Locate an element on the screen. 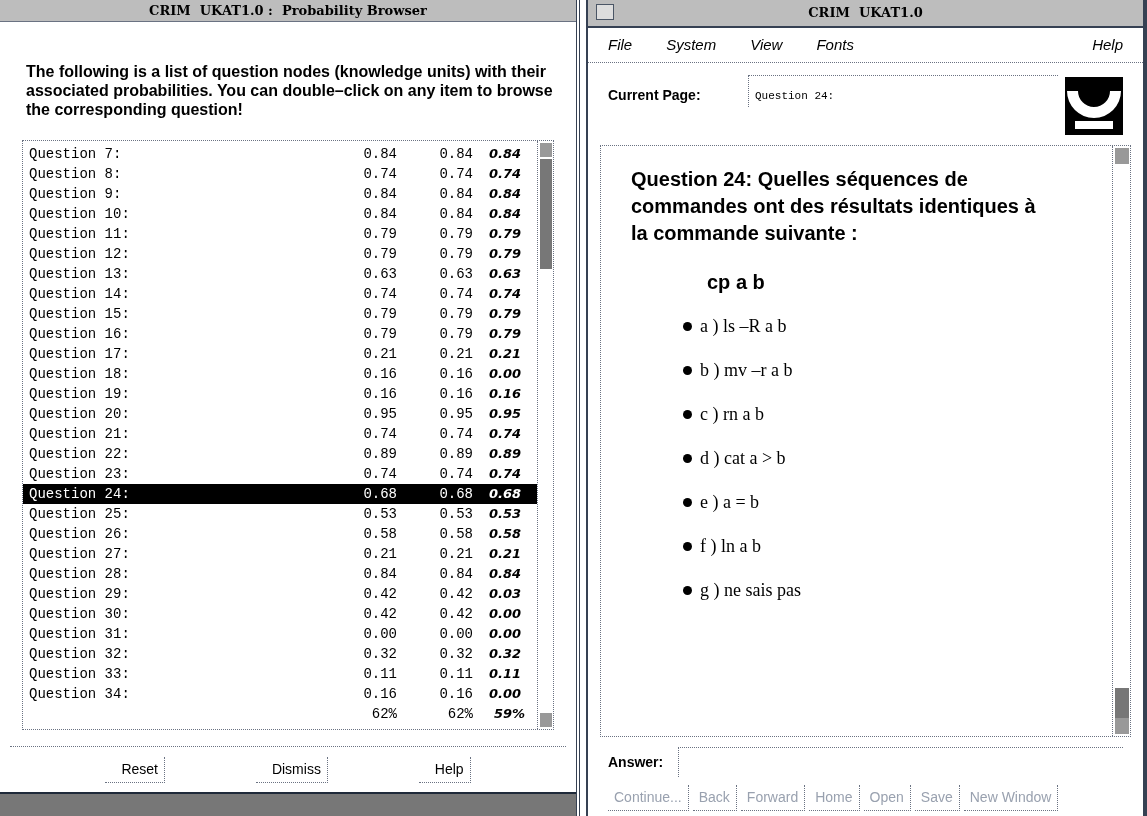  question-label: Question 7: is located at coordinates (76, 154).